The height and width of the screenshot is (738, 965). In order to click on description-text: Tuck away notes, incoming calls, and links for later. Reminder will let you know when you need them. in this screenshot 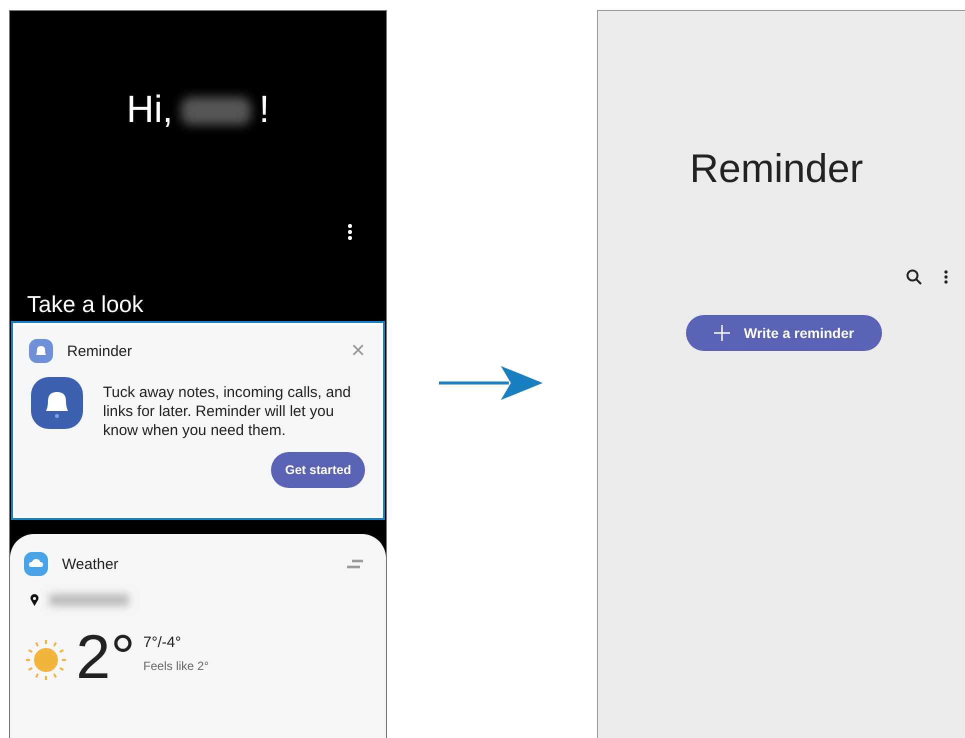, I will do `click(227, 411)`.